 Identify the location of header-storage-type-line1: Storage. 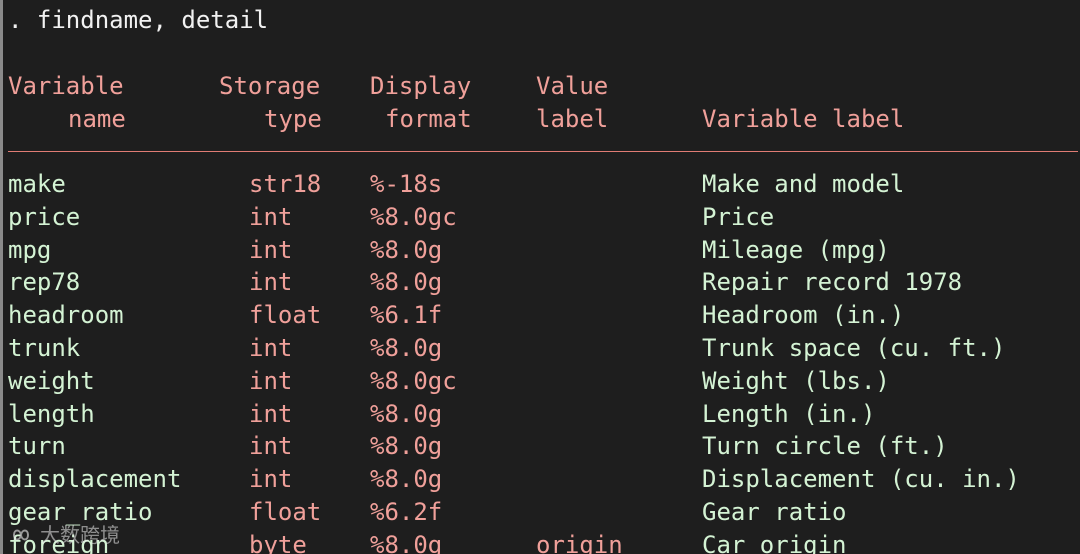
(270, 86).